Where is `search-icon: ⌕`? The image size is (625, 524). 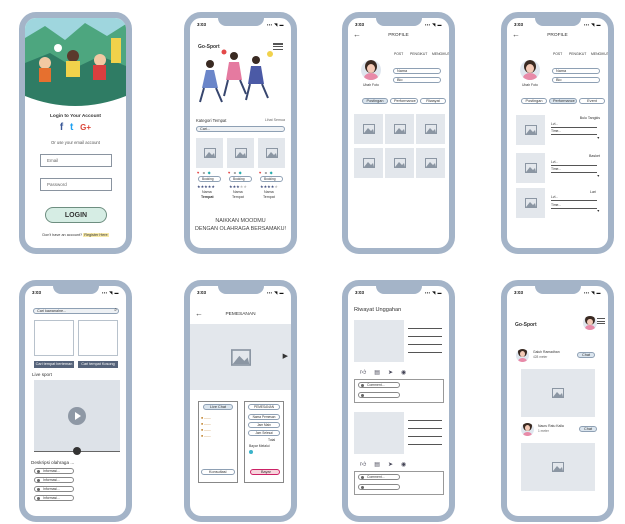 search-icon: ⌕ is located at coordinates (115, 310).